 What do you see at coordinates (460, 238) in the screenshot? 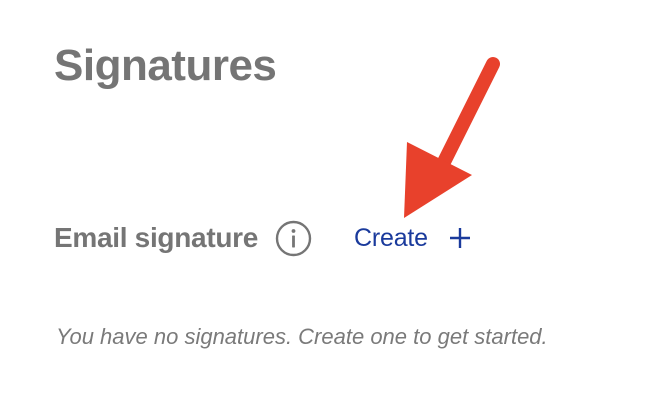
I see `plus-icon` at bounding box center [460, 238].